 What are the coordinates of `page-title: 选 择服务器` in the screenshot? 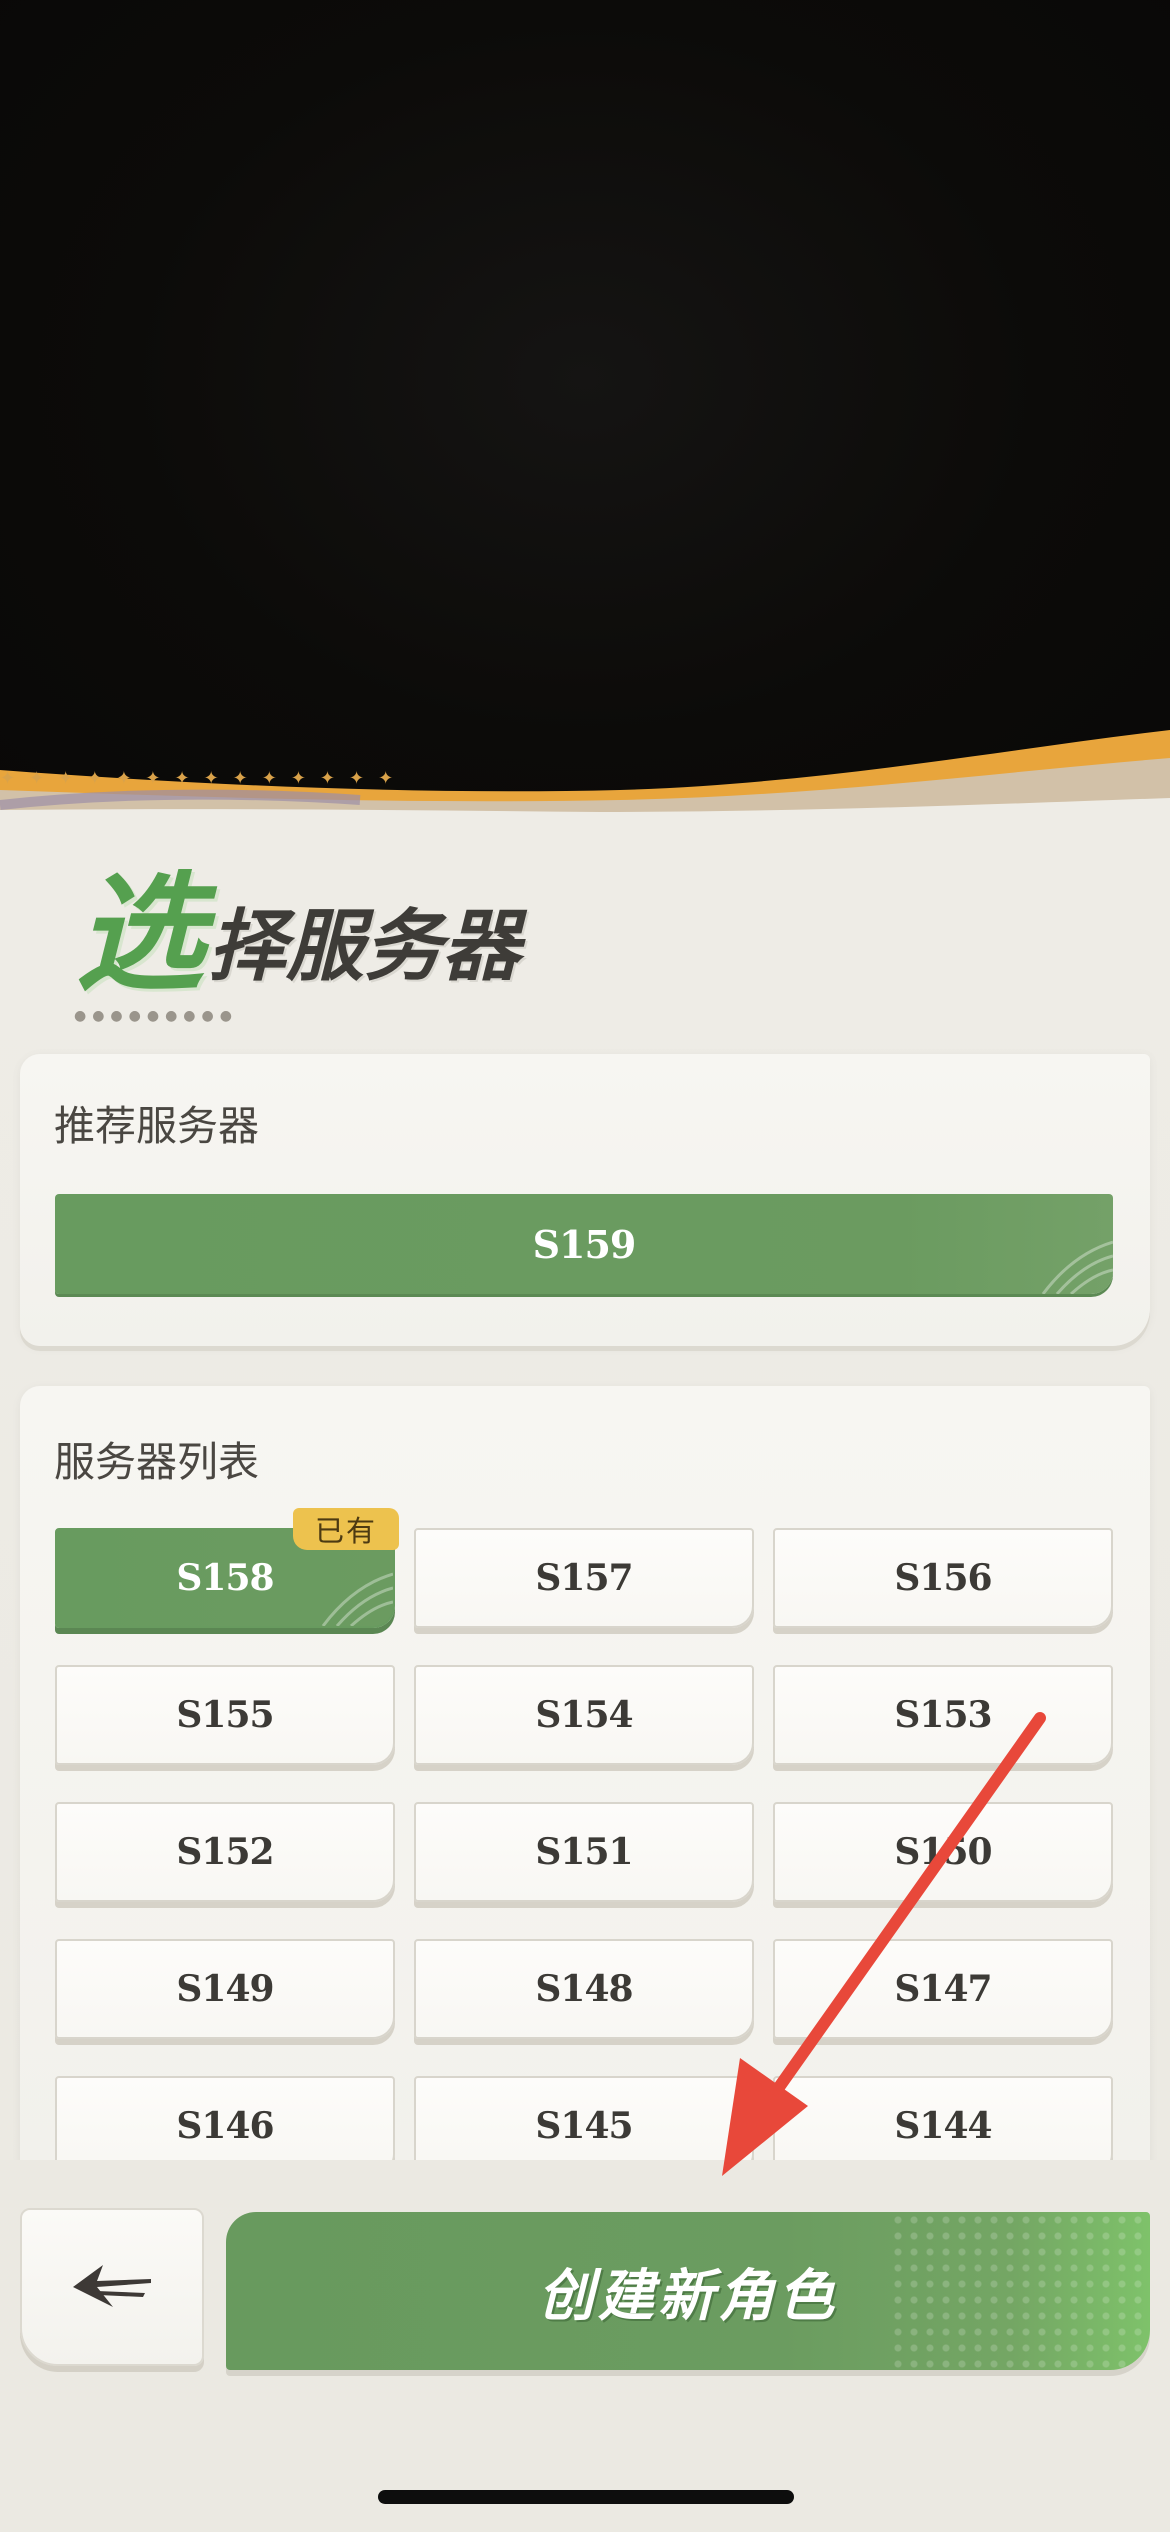 It's located at (298, 928).